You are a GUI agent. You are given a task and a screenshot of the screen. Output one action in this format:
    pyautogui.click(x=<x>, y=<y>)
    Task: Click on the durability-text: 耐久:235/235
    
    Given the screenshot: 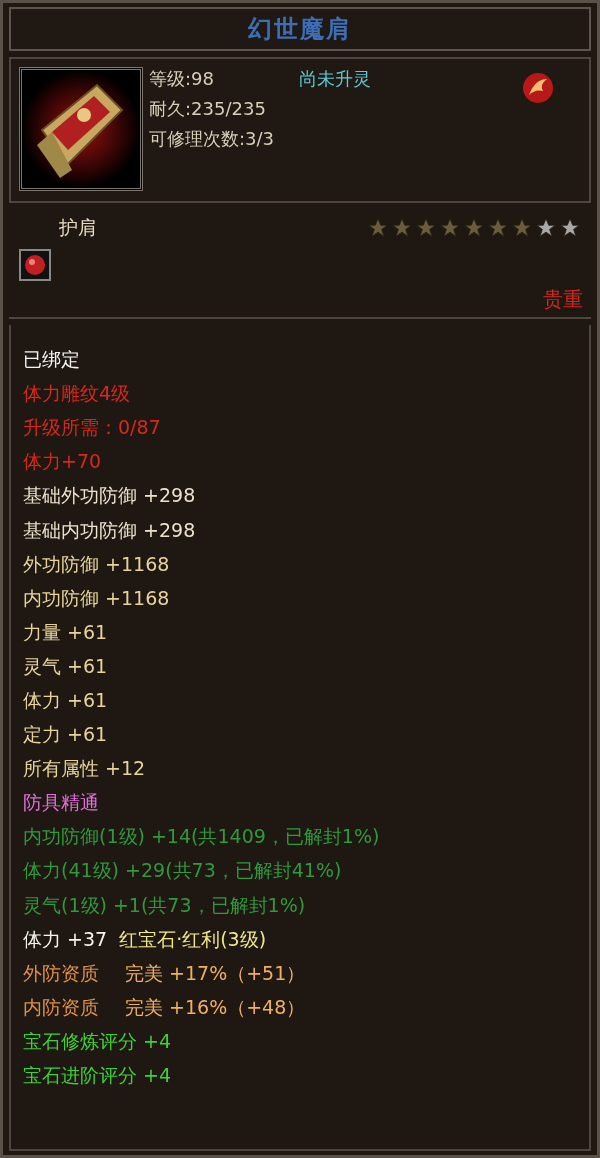 What is the action you would take?
    pyautogui.click(x=208, y=109)
    